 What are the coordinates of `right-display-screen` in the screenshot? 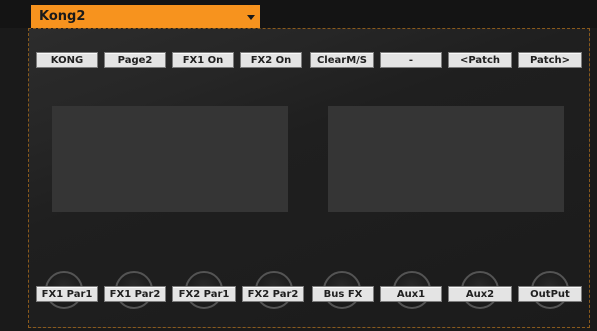 It's located at (446, 159).